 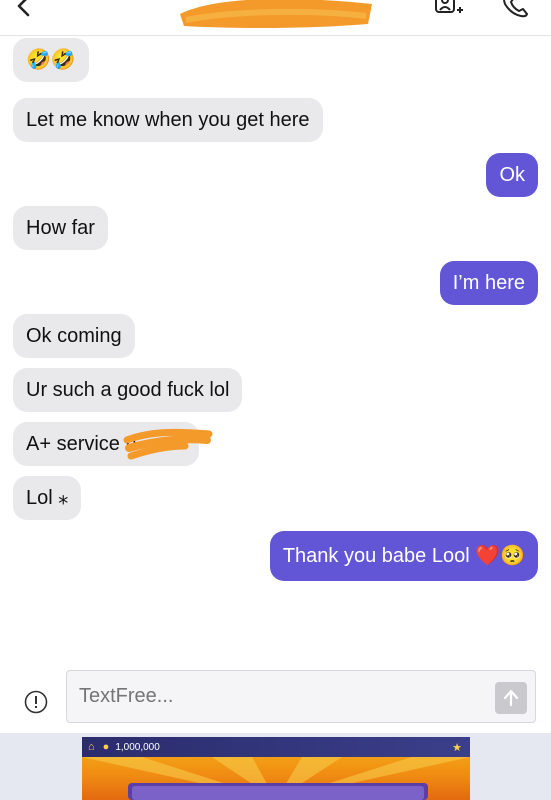 I want to click on message-text: Ok, so click(x=512, y=175).